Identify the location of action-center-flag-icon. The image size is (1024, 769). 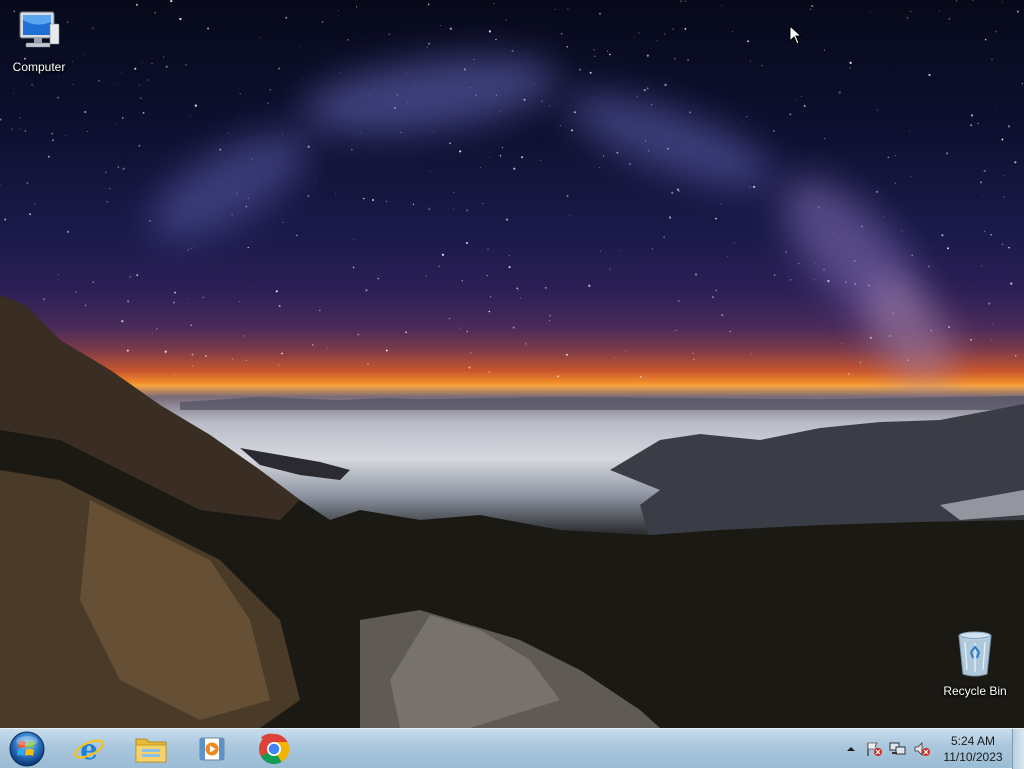
(874, 749).